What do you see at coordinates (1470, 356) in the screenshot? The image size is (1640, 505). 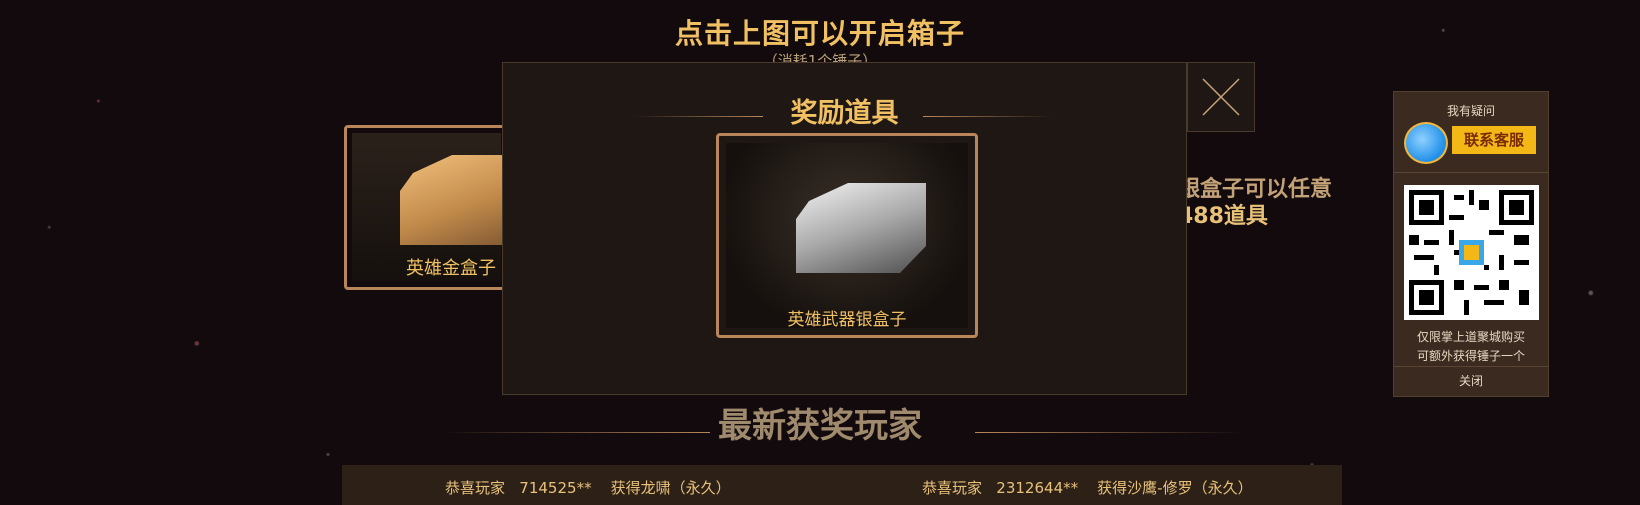 I see `purchase-note-line2: 可额外获得锤子一个` at bounding box center [1470, 356].